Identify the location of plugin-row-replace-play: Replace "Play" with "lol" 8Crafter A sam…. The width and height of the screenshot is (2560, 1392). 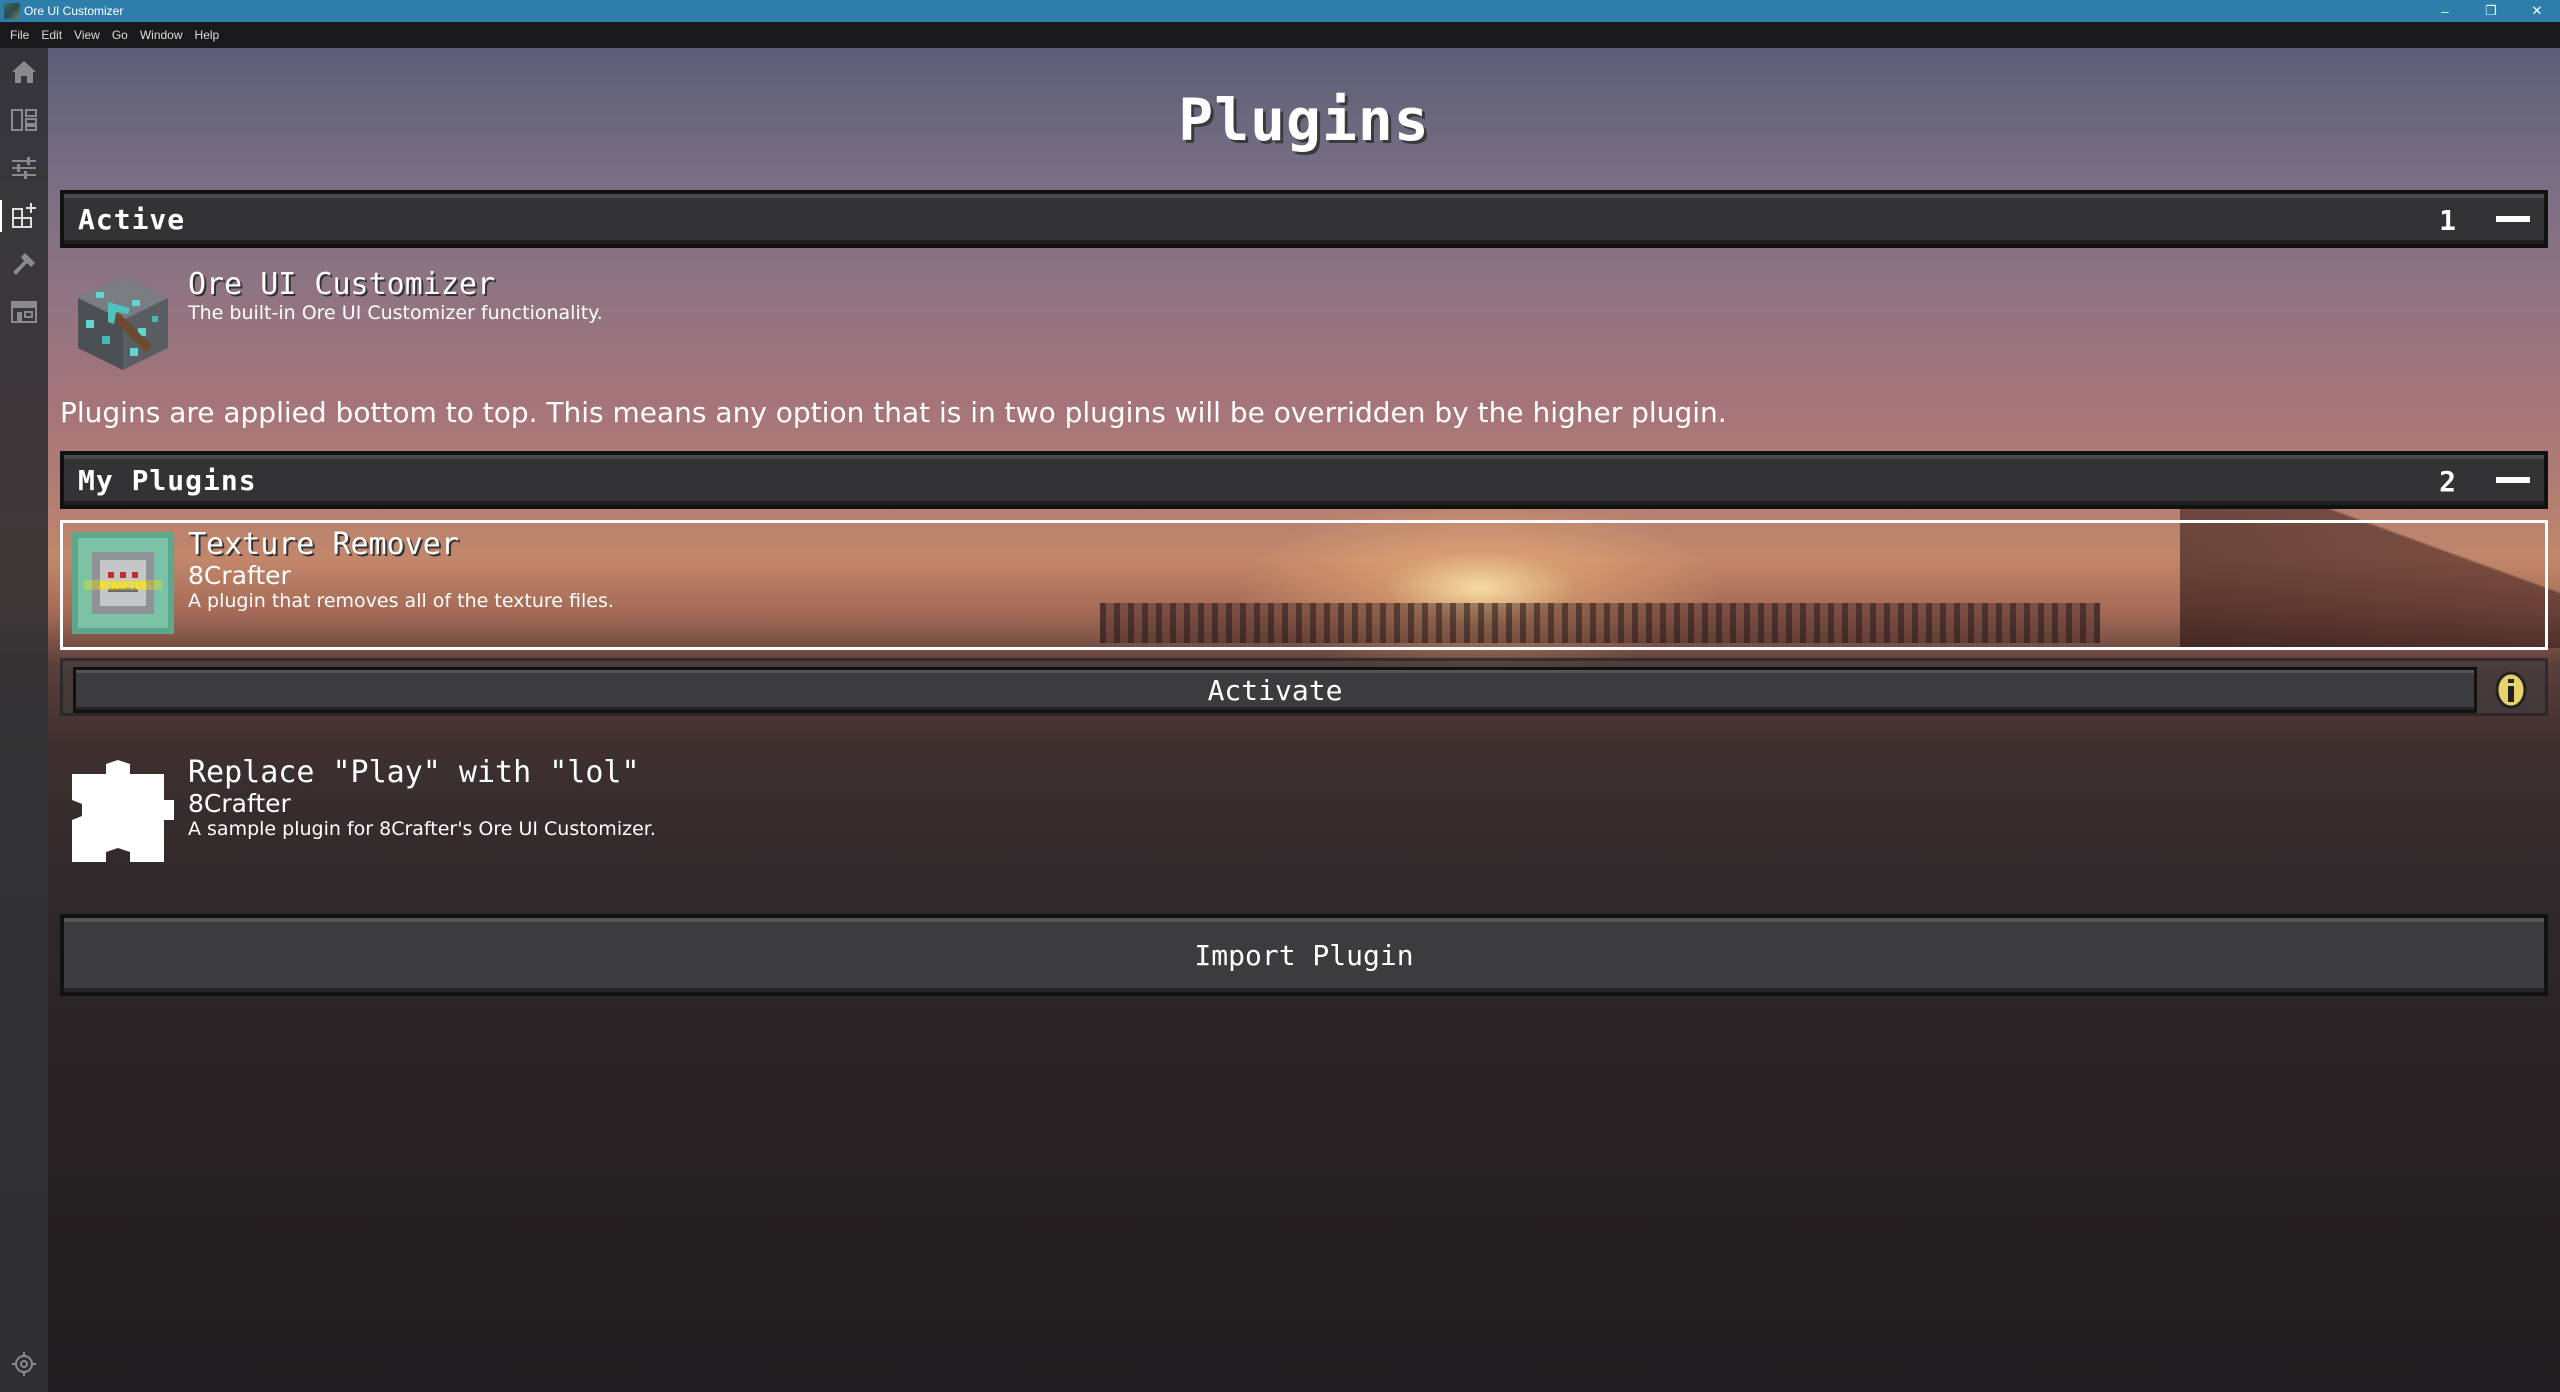
(1304, 812).